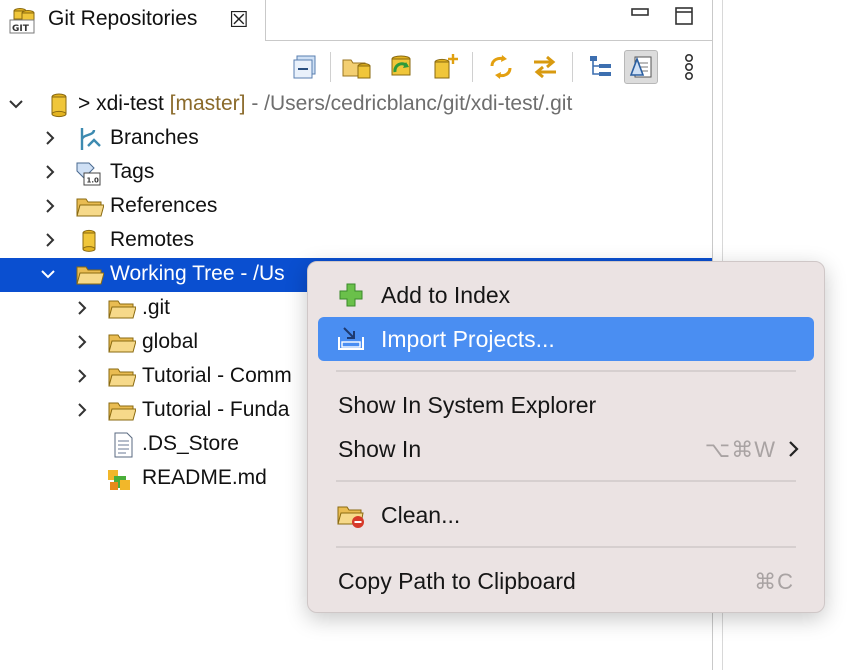  I want to click on menu-item-label: Show In, so click(380, 449).